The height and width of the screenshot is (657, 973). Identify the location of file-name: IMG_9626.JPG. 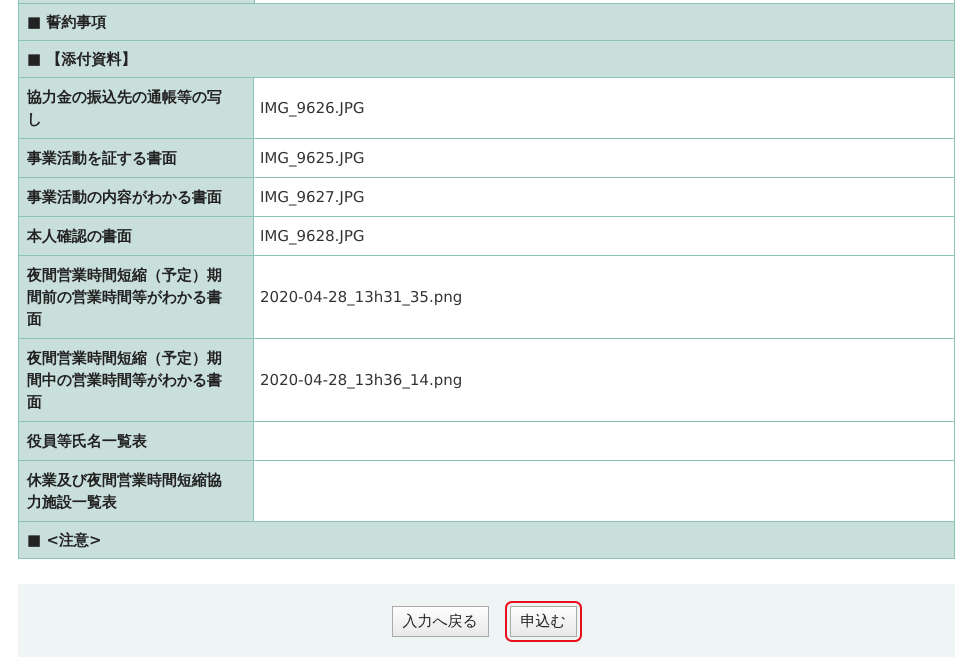
(312, 108).